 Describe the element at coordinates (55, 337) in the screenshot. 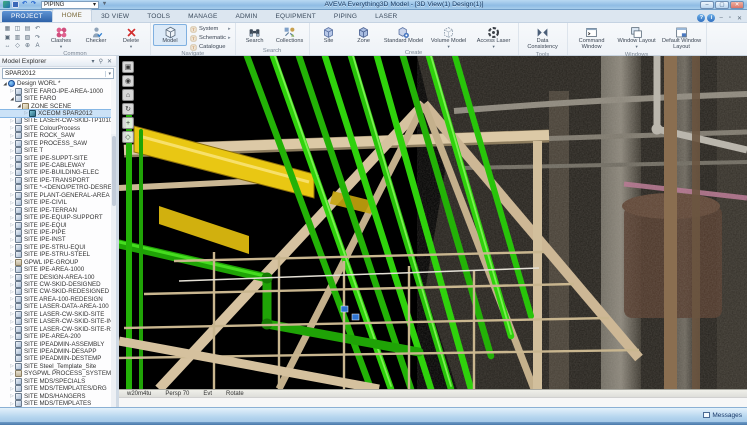

I see `tree-item-site-ipe-area-200: ▷ SITE IPE-AREA-200` at that location.